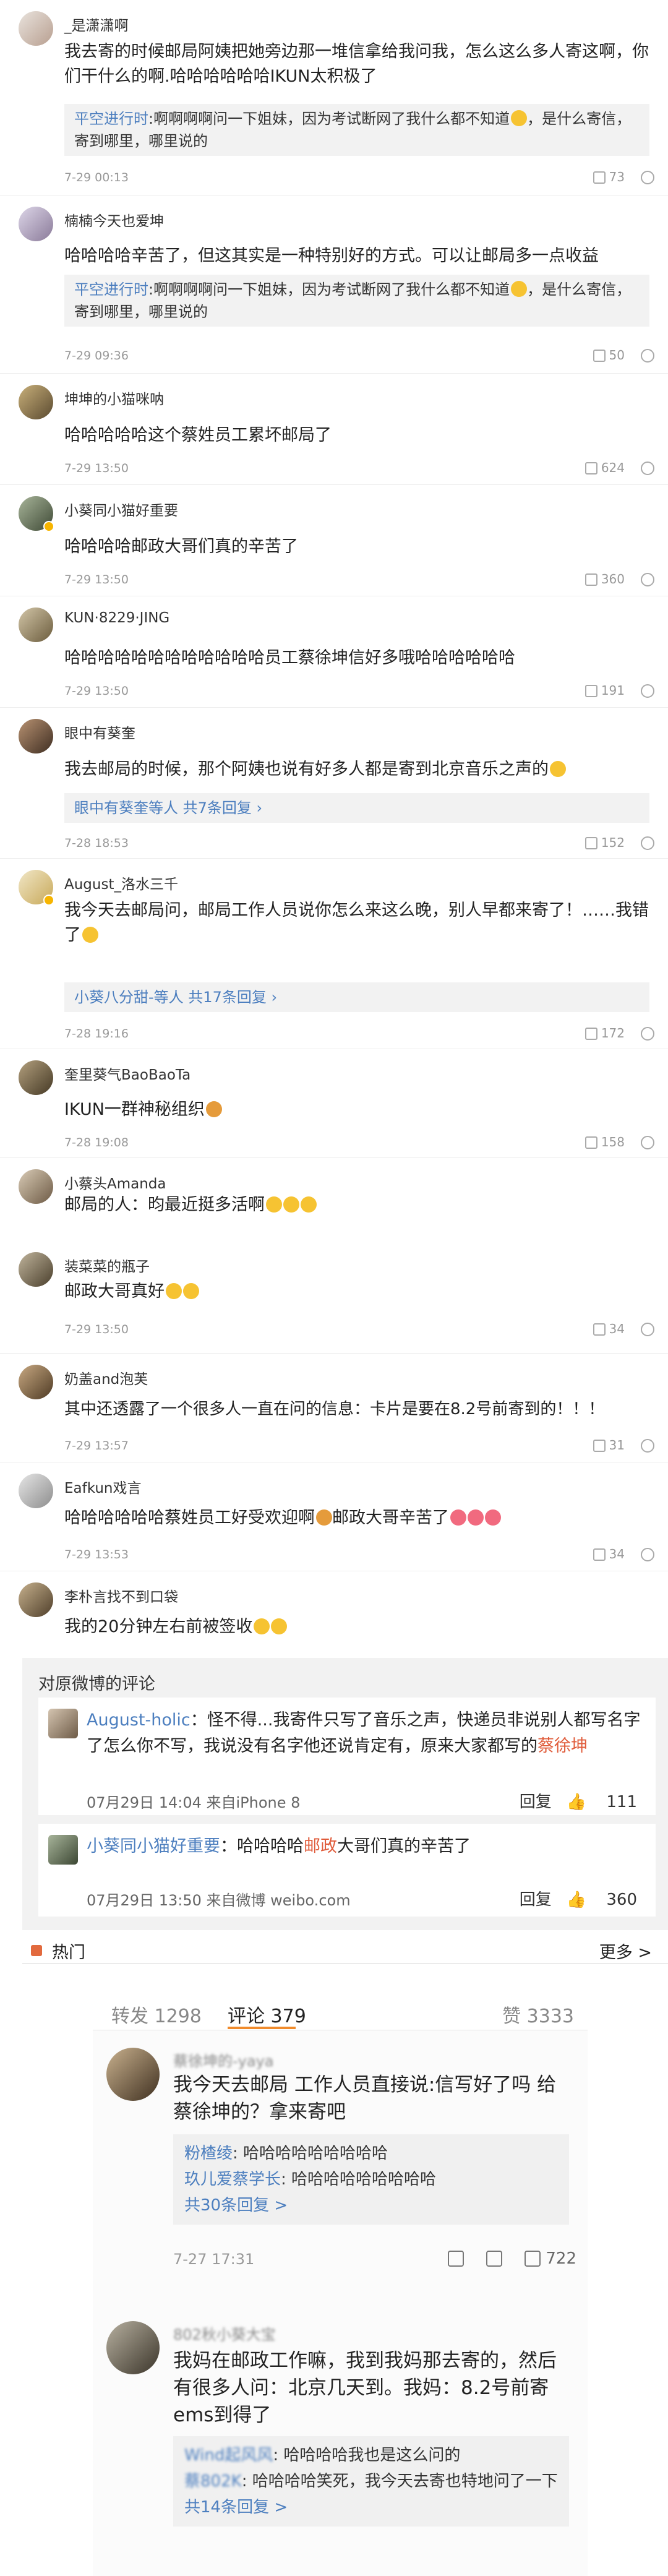 Image resolution: width=668 pixels, height=2576 pixels. What do you see at coordinates (223, 2060) in the screenshot?
I see `comment-author: 蔡徐坤的-yaya` at bounding box center [223, 2060].